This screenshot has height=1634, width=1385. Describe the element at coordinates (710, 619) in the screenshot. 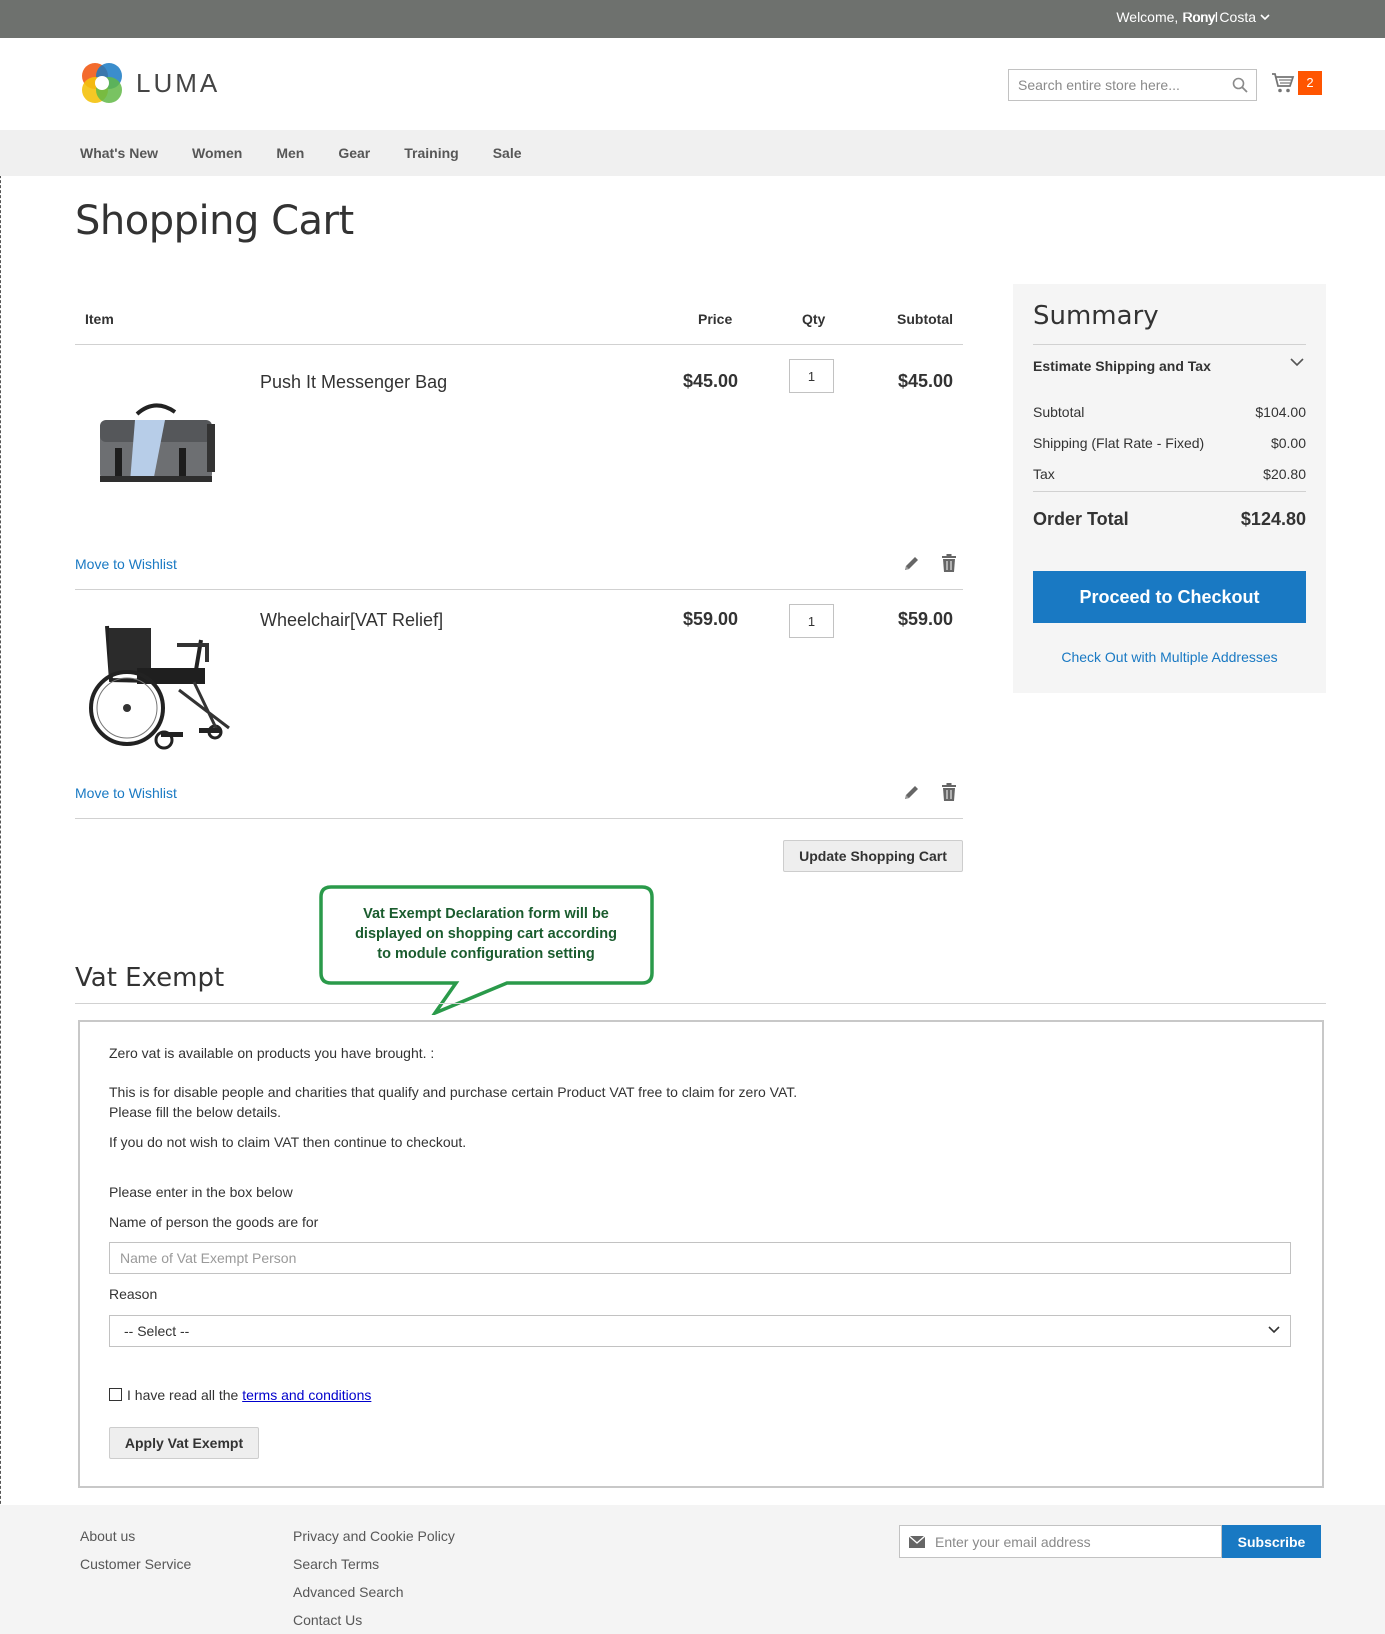

I see `item-price: $59.00` at that location.